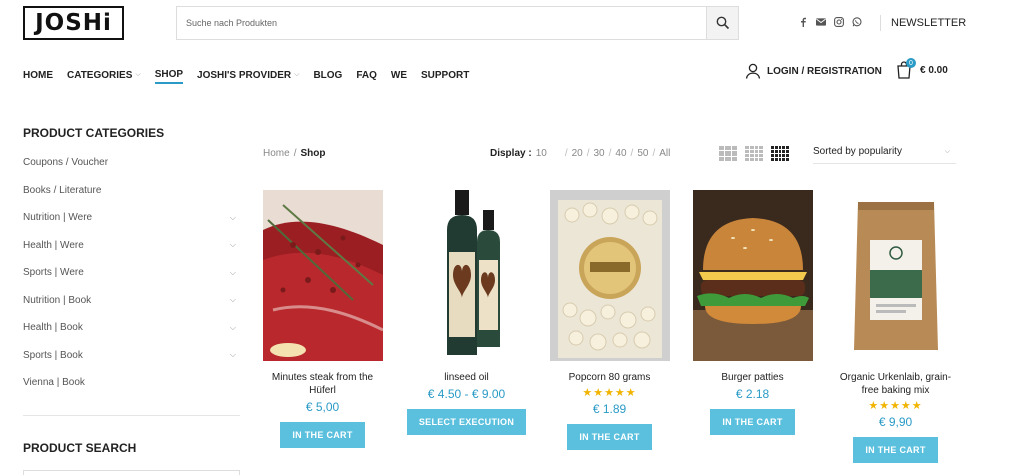 The image size is (1024, 475). I want to click on select-options-button: SELECT EXECUTION, so click(466, 422).